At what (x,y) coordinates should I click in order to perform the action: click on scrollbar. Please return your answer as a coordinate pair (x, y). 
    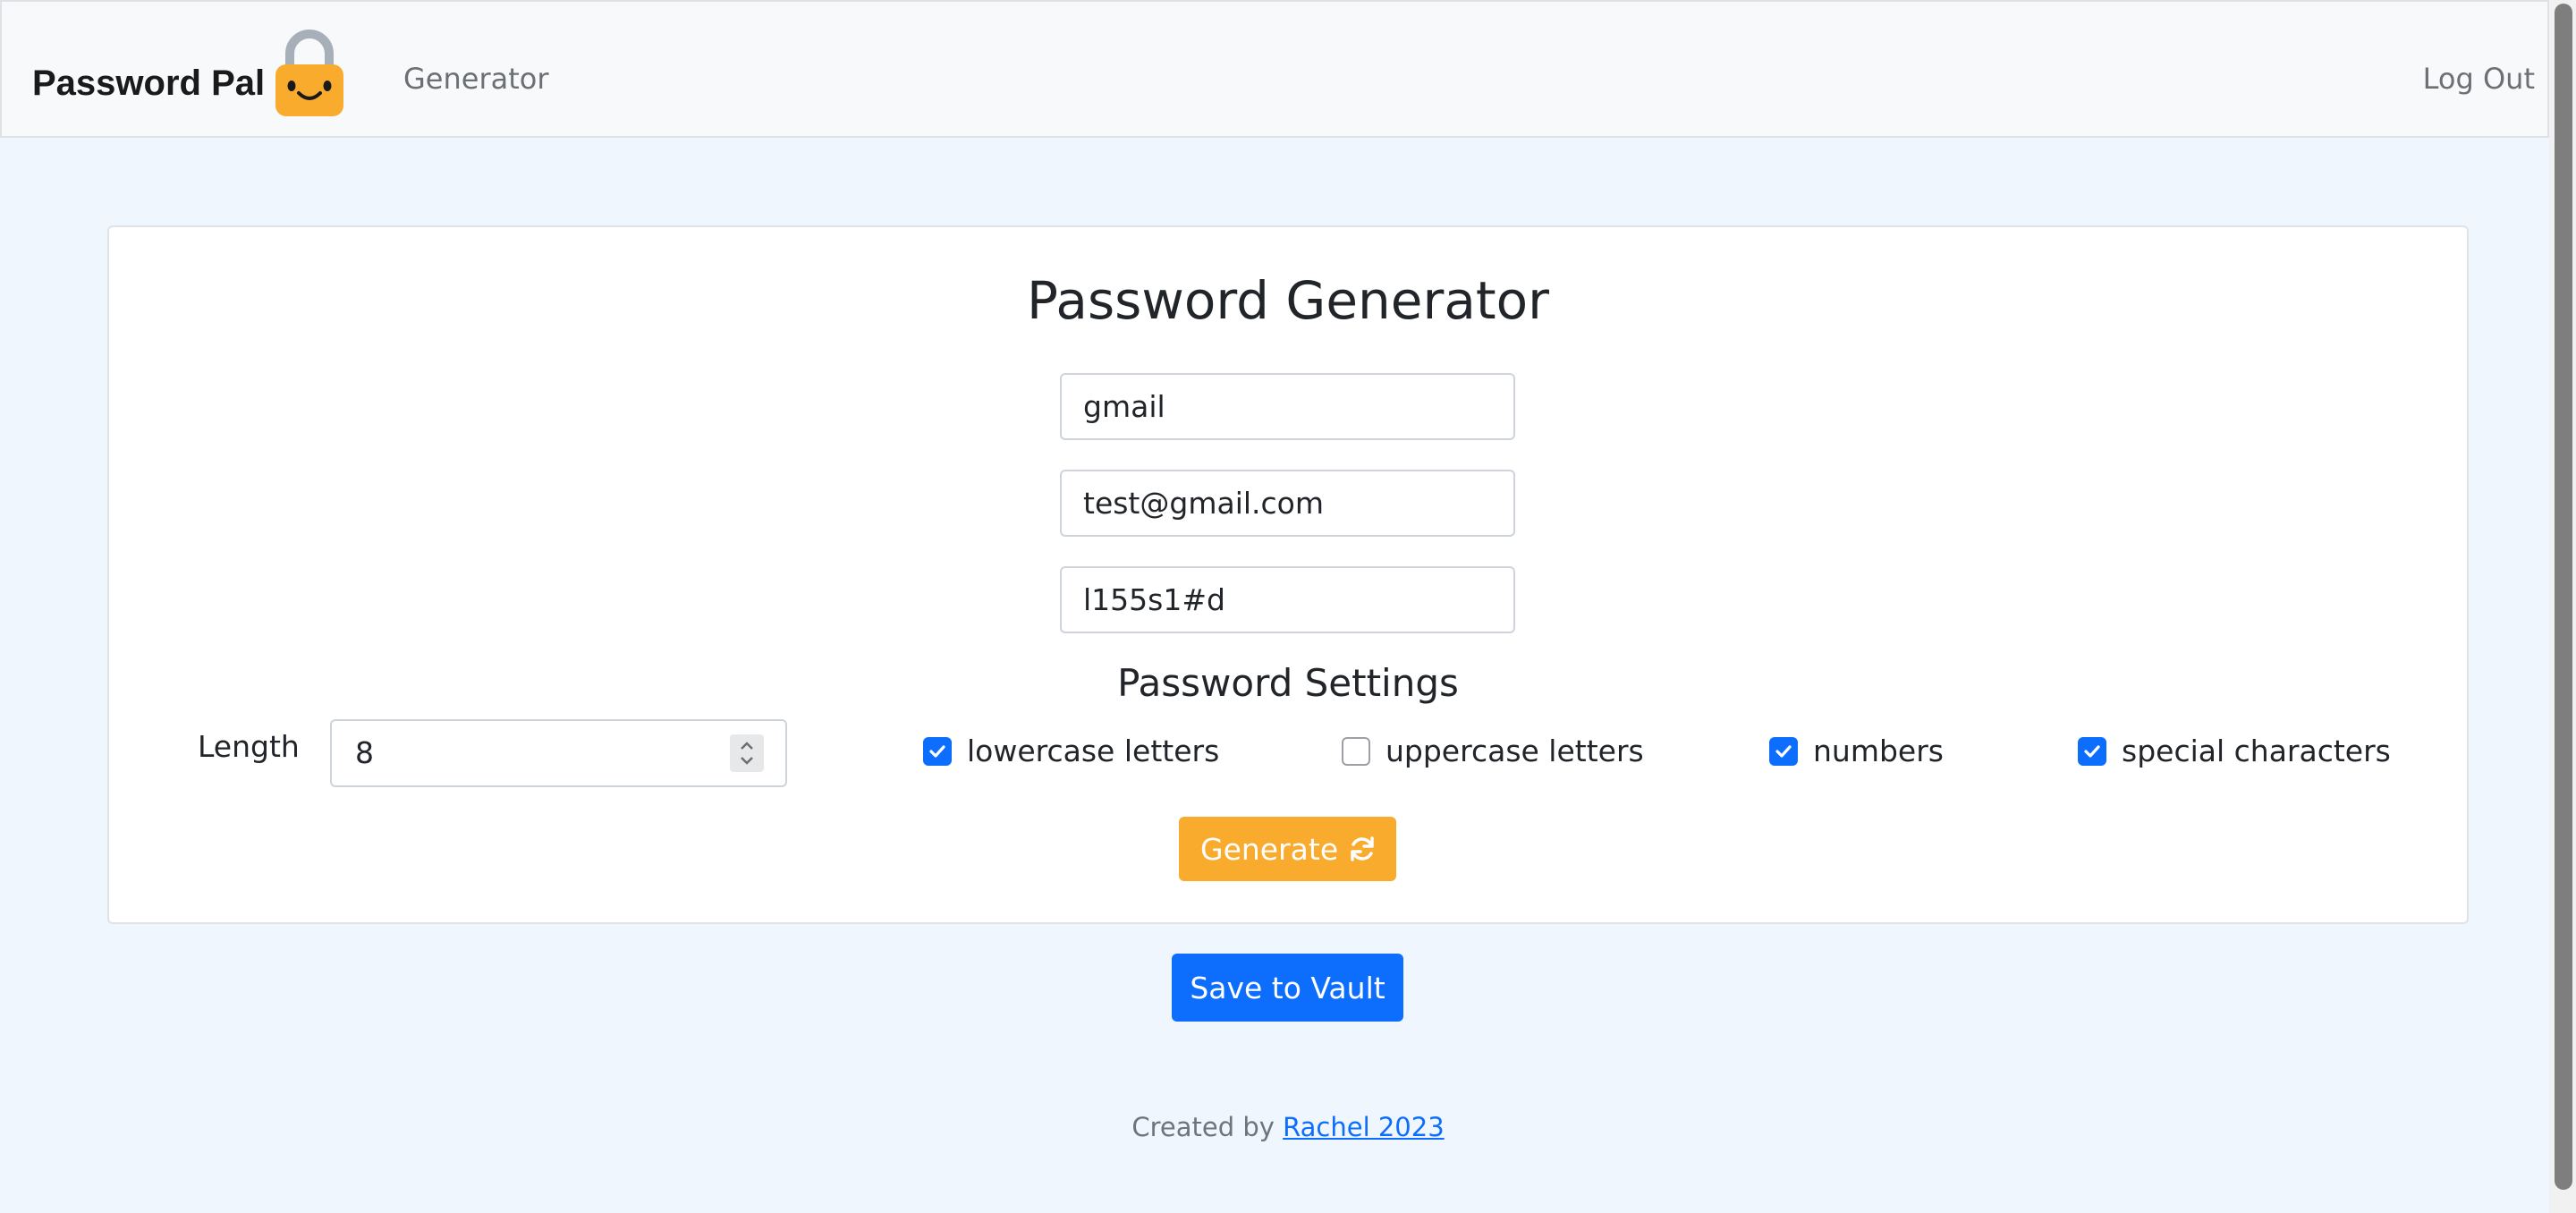
    Looking at the image, I should click on (2562, 606).